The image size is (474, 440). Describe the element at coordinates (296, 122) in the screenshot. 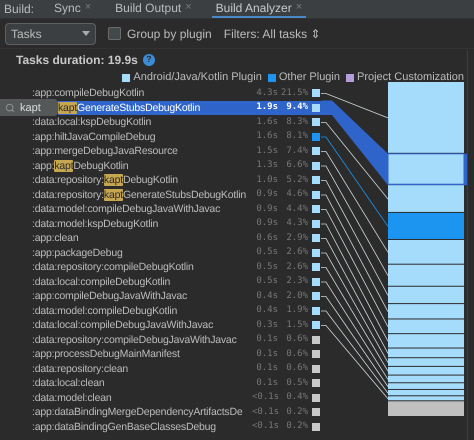

I see `task-percent: 8.3%` at that location.